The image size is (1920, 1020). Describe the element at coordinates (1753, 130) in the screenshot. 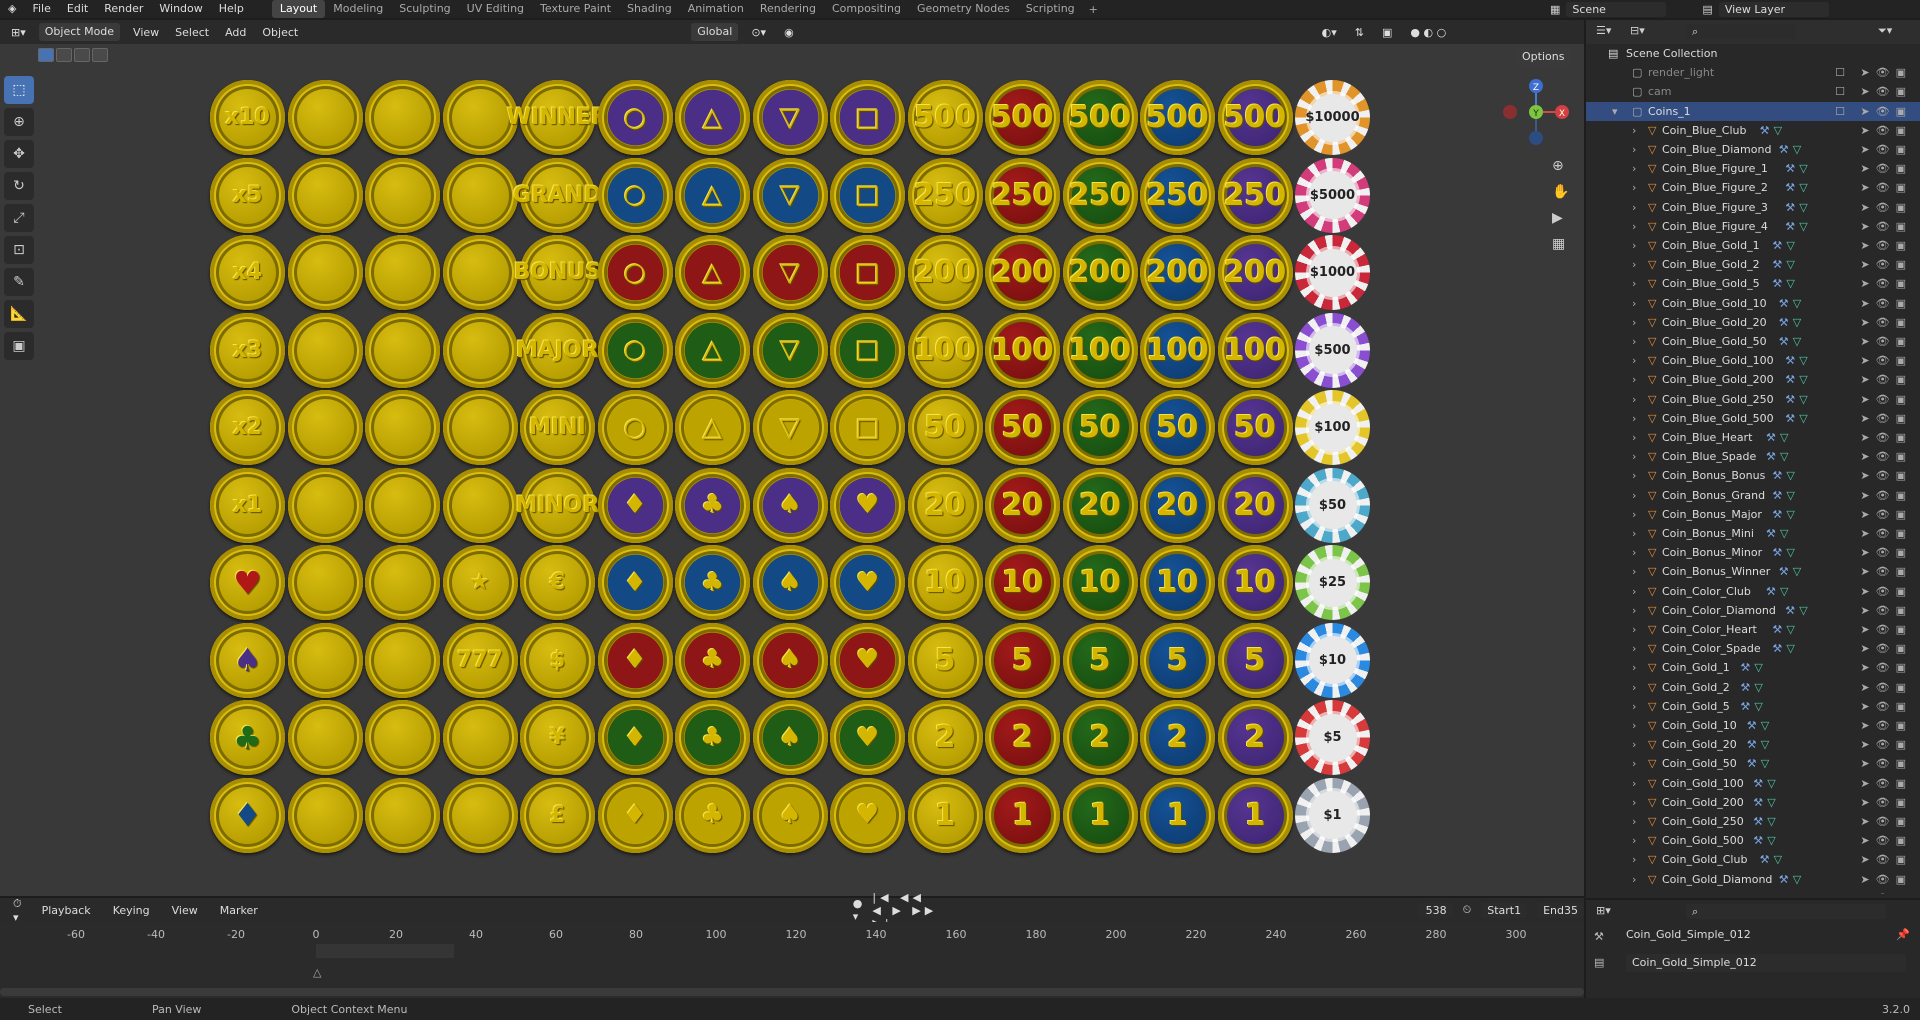

I see `outliner-item: › ▽ Coin_Blue_Club ⚒ ▽ ➤👁▣` at that location.